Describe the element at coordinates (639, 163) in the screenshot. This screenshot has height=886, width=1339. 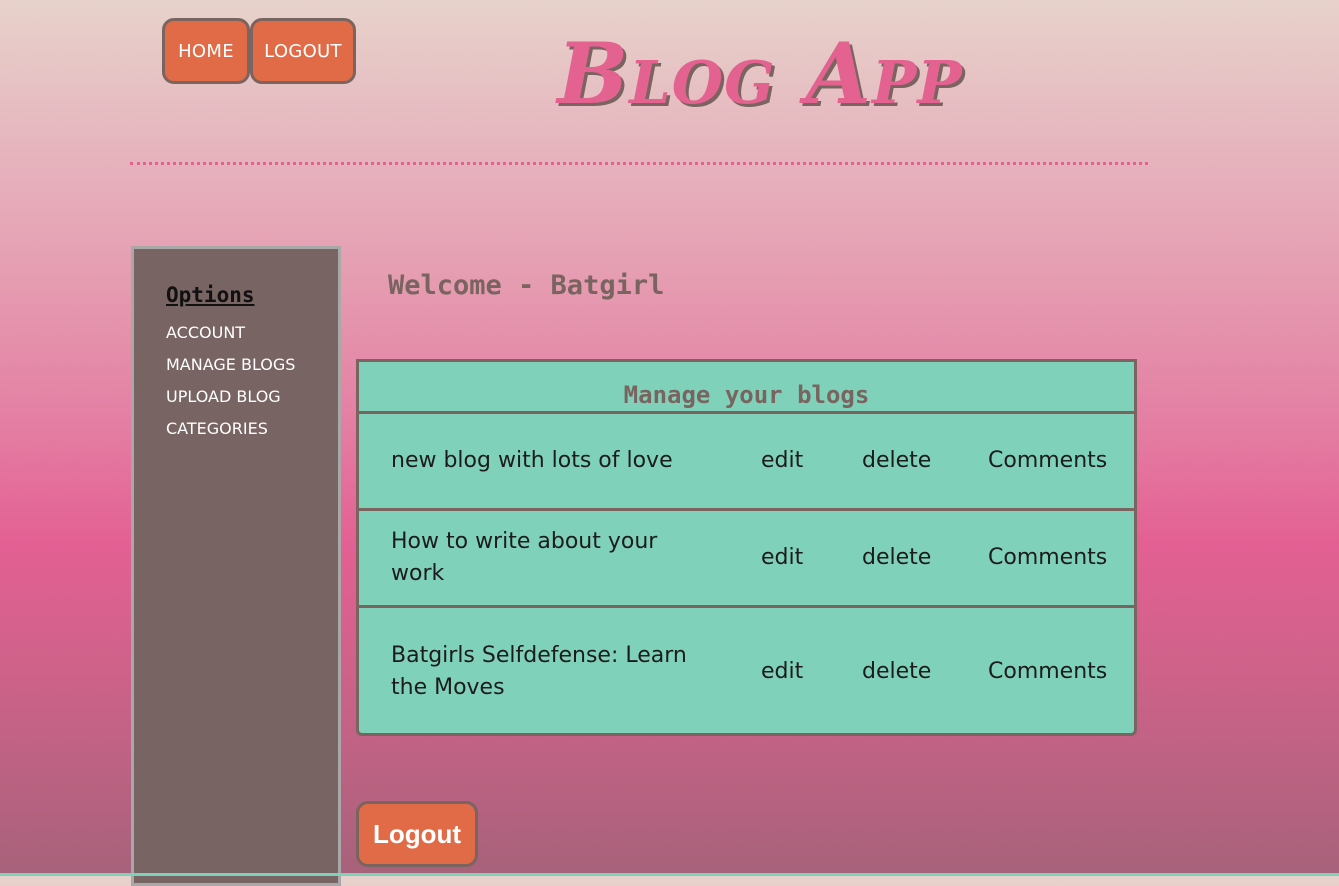
I see `header-divider` at that location.